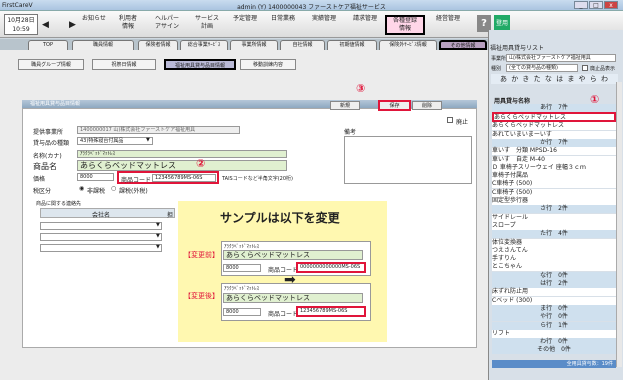  I want to click on rp-list-group: わ行 0件, so click(554, 342).